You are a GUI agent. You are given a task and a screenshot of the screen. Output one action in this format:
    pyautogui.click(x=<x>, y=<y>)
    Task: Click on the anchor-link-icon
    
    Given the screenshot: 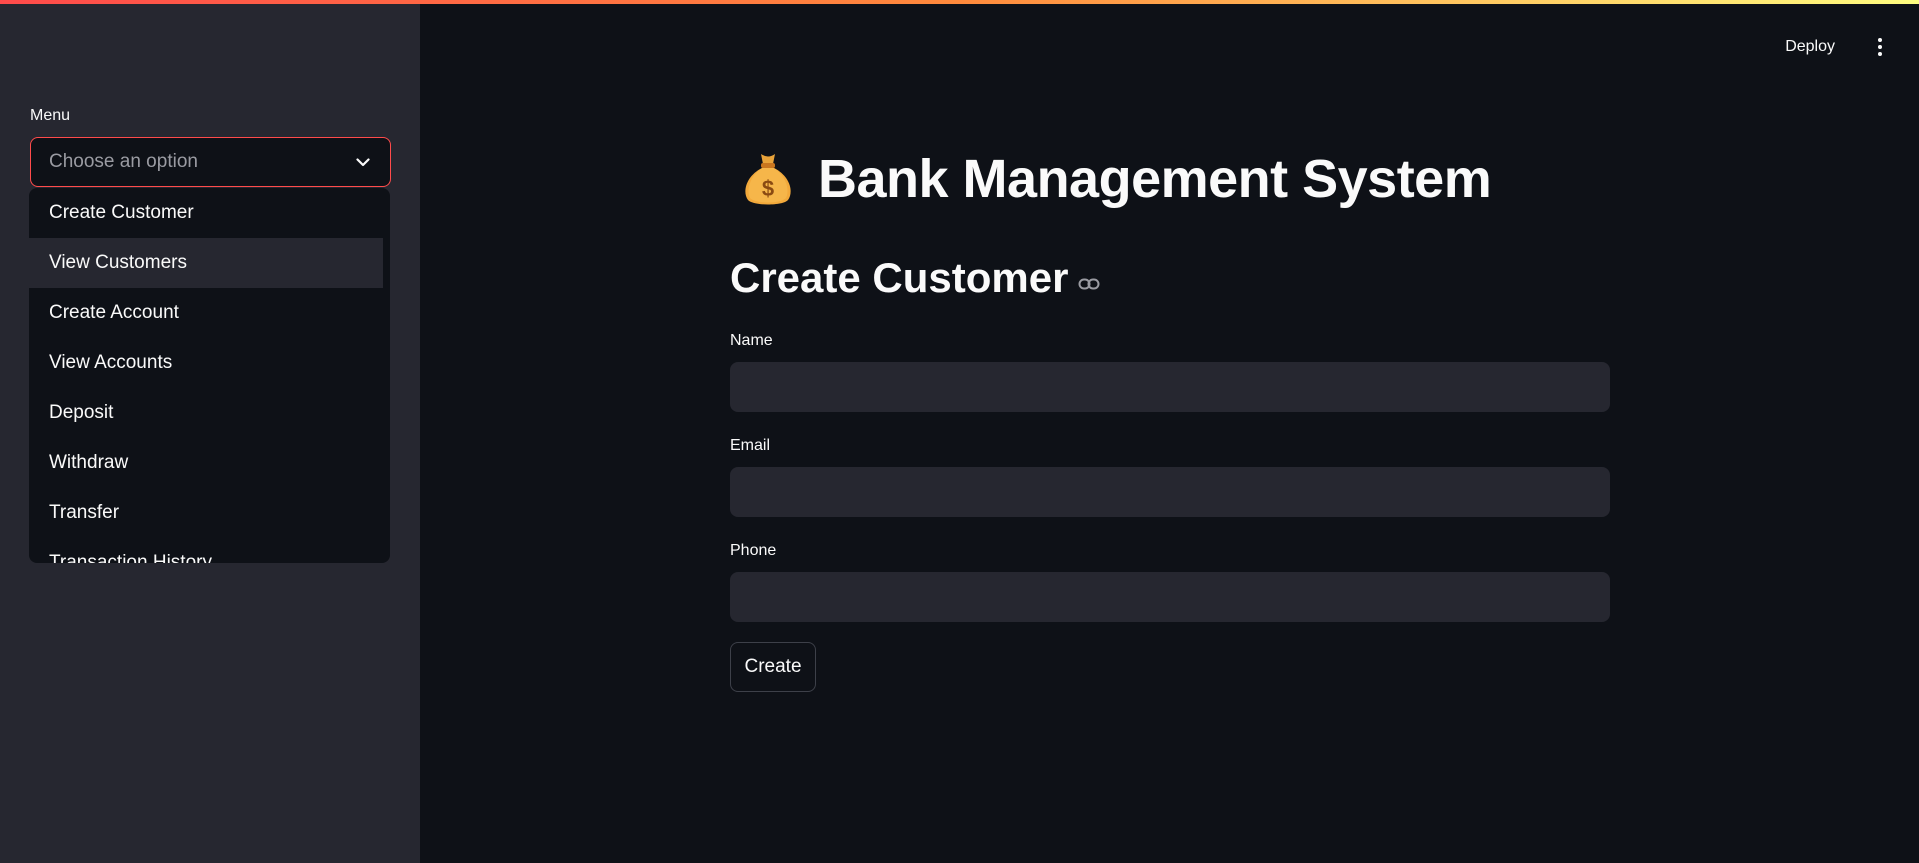 What is the action you would take?
    pyautogui.click(x=1089, y=284)
    